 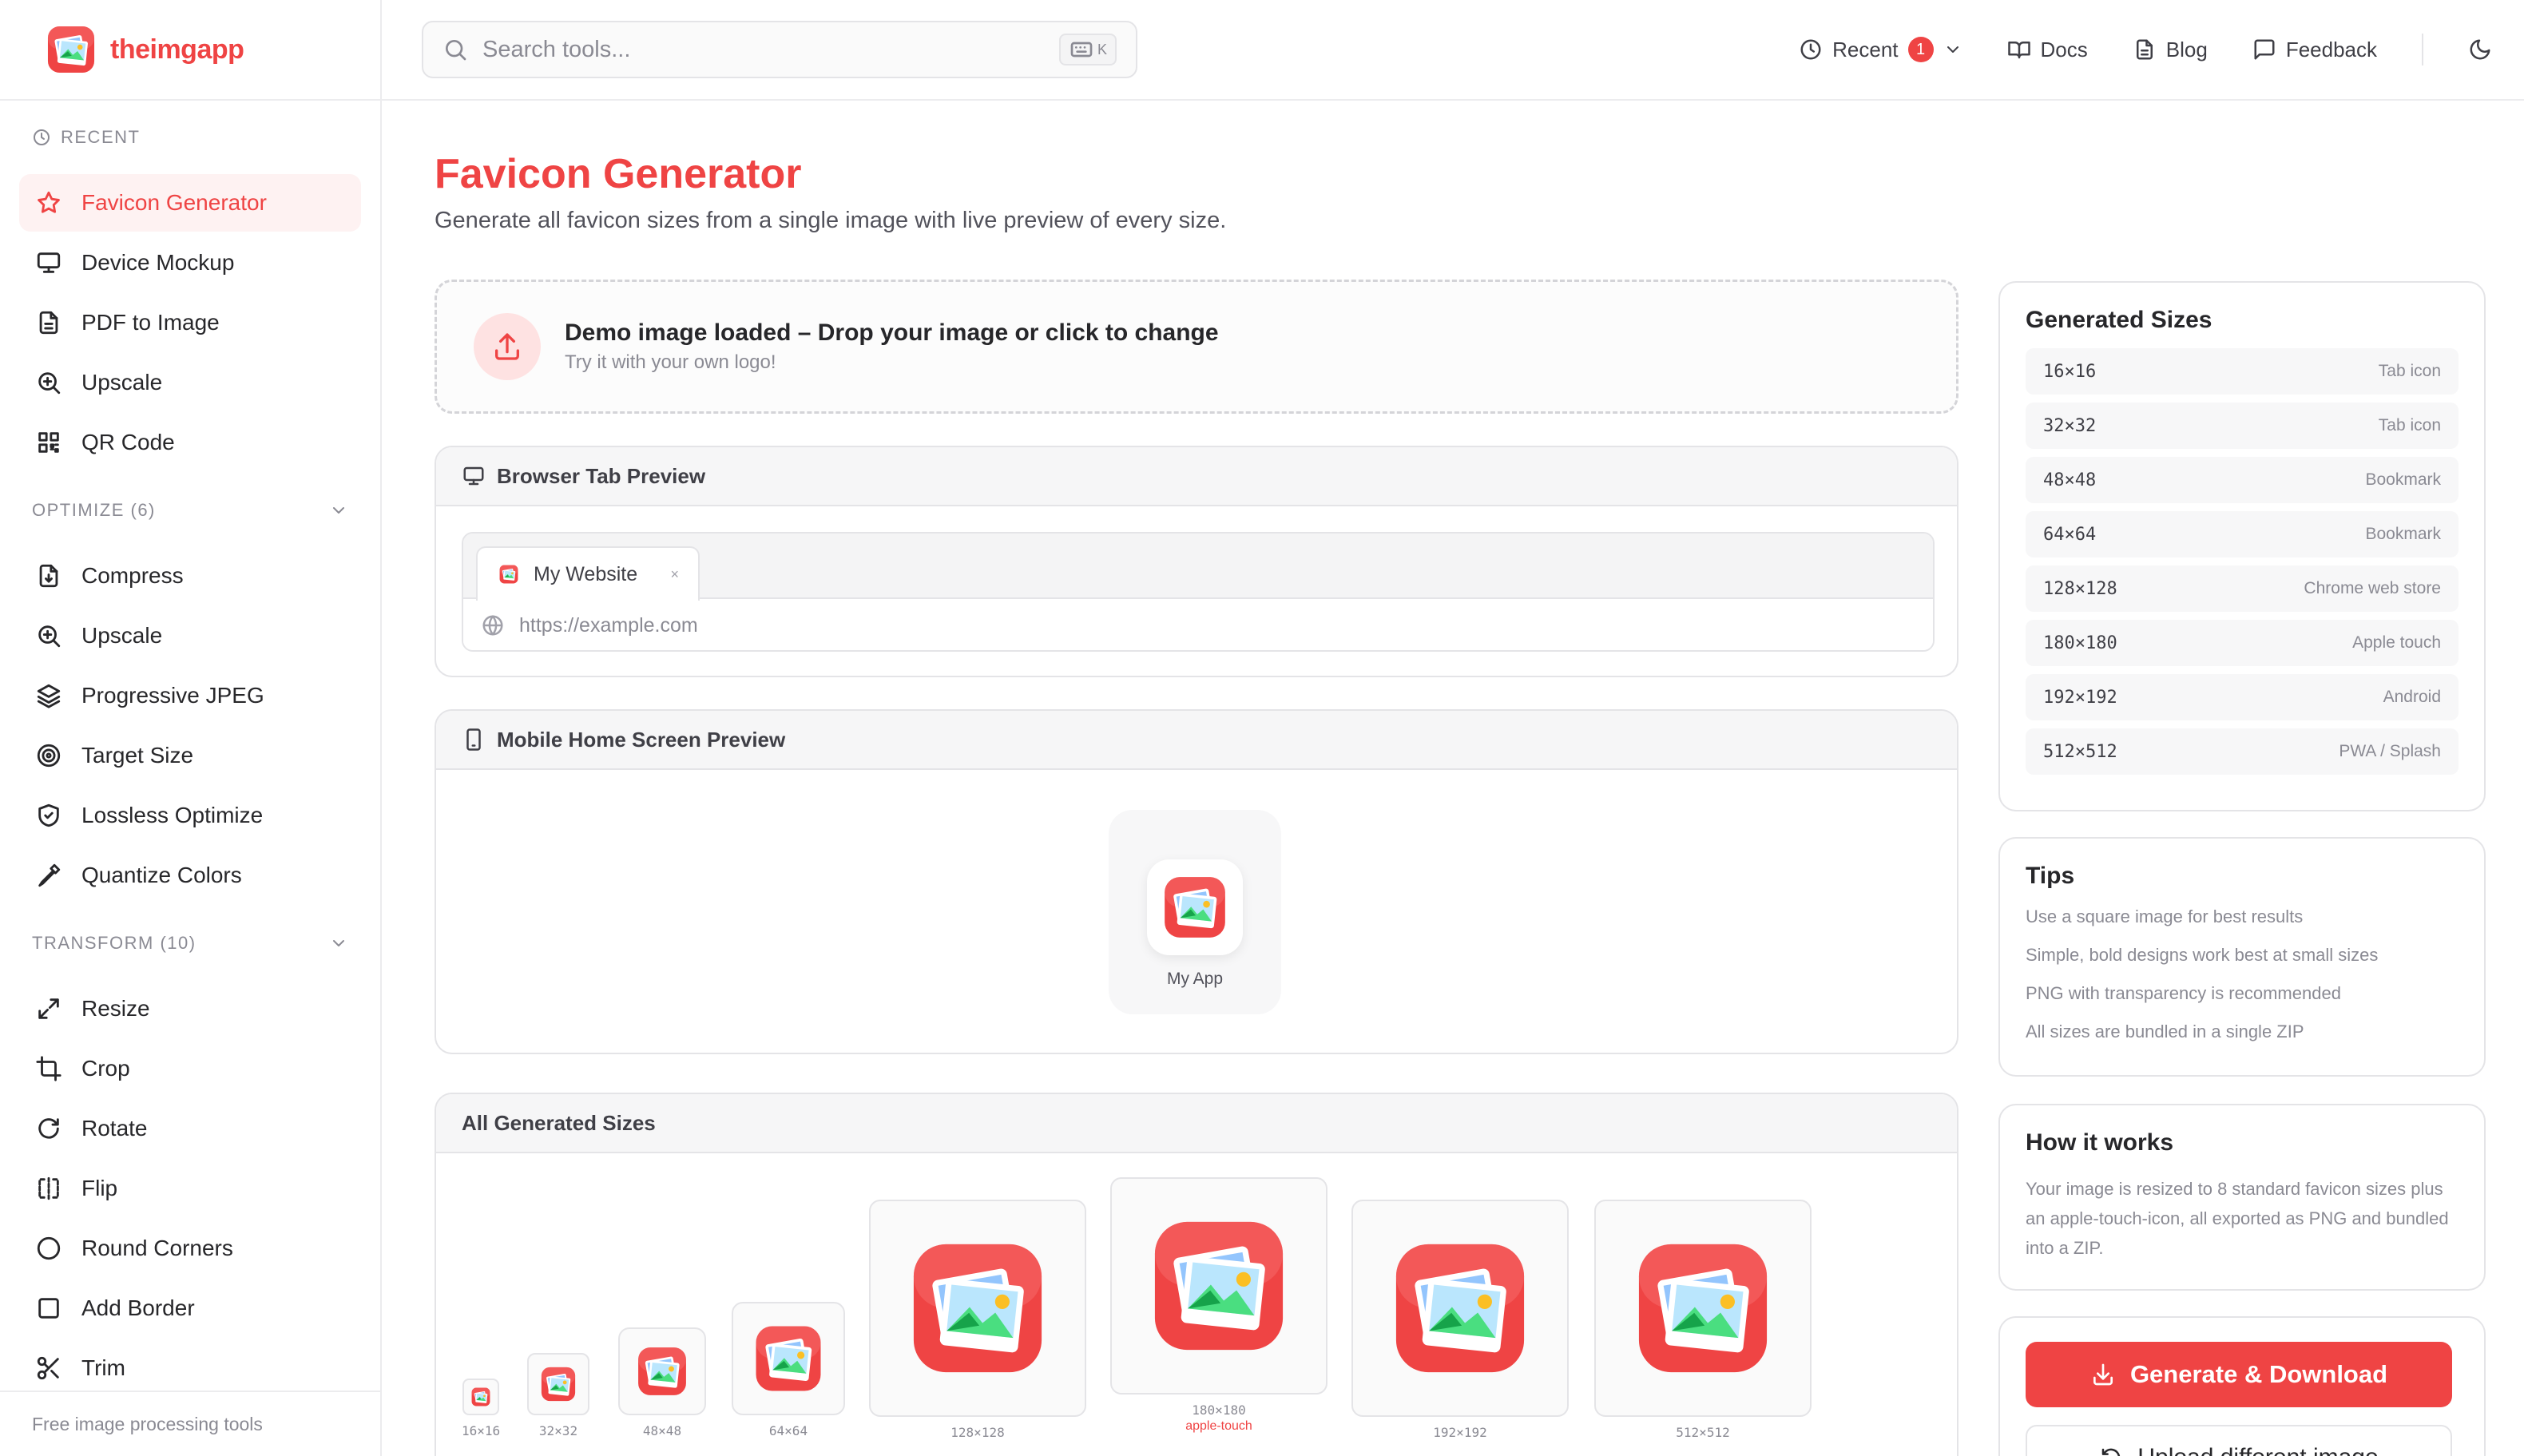 What do you see at coordinates (2070, 371) in the screenshot?
I see `size-dimension: 16×16` at bounding box center [2070, 371].